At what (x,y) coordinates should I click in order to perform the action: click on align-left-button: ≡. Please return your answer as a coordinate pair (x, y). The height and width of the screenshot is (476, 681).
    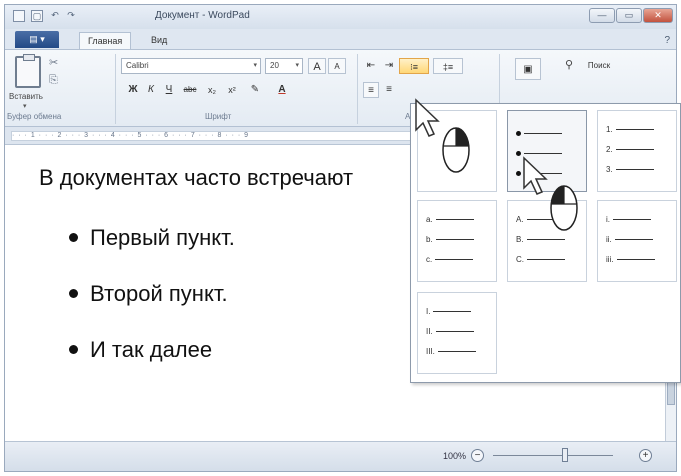
    Looking at the image, I should click on (371, 90).